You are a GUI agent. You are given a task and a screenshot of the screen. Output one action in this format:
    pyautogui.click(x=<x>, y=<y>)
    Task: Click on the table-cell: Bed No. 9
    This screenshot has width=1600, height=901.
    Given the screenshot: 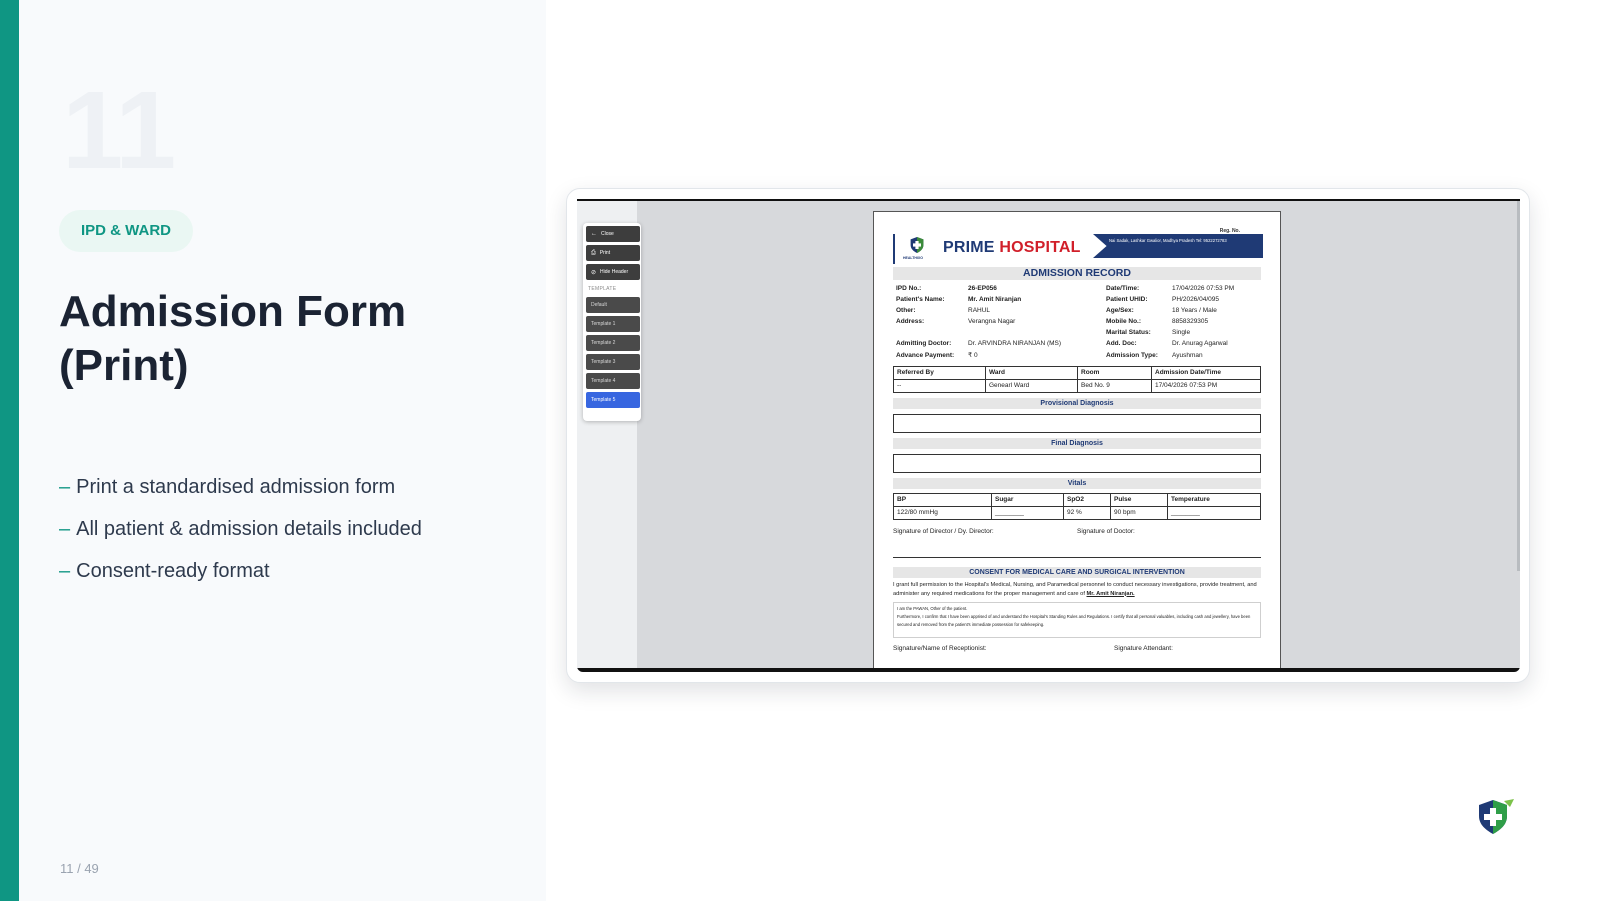 What is the action you would take?
    pyautogui.click(x=1114, y=385)
    